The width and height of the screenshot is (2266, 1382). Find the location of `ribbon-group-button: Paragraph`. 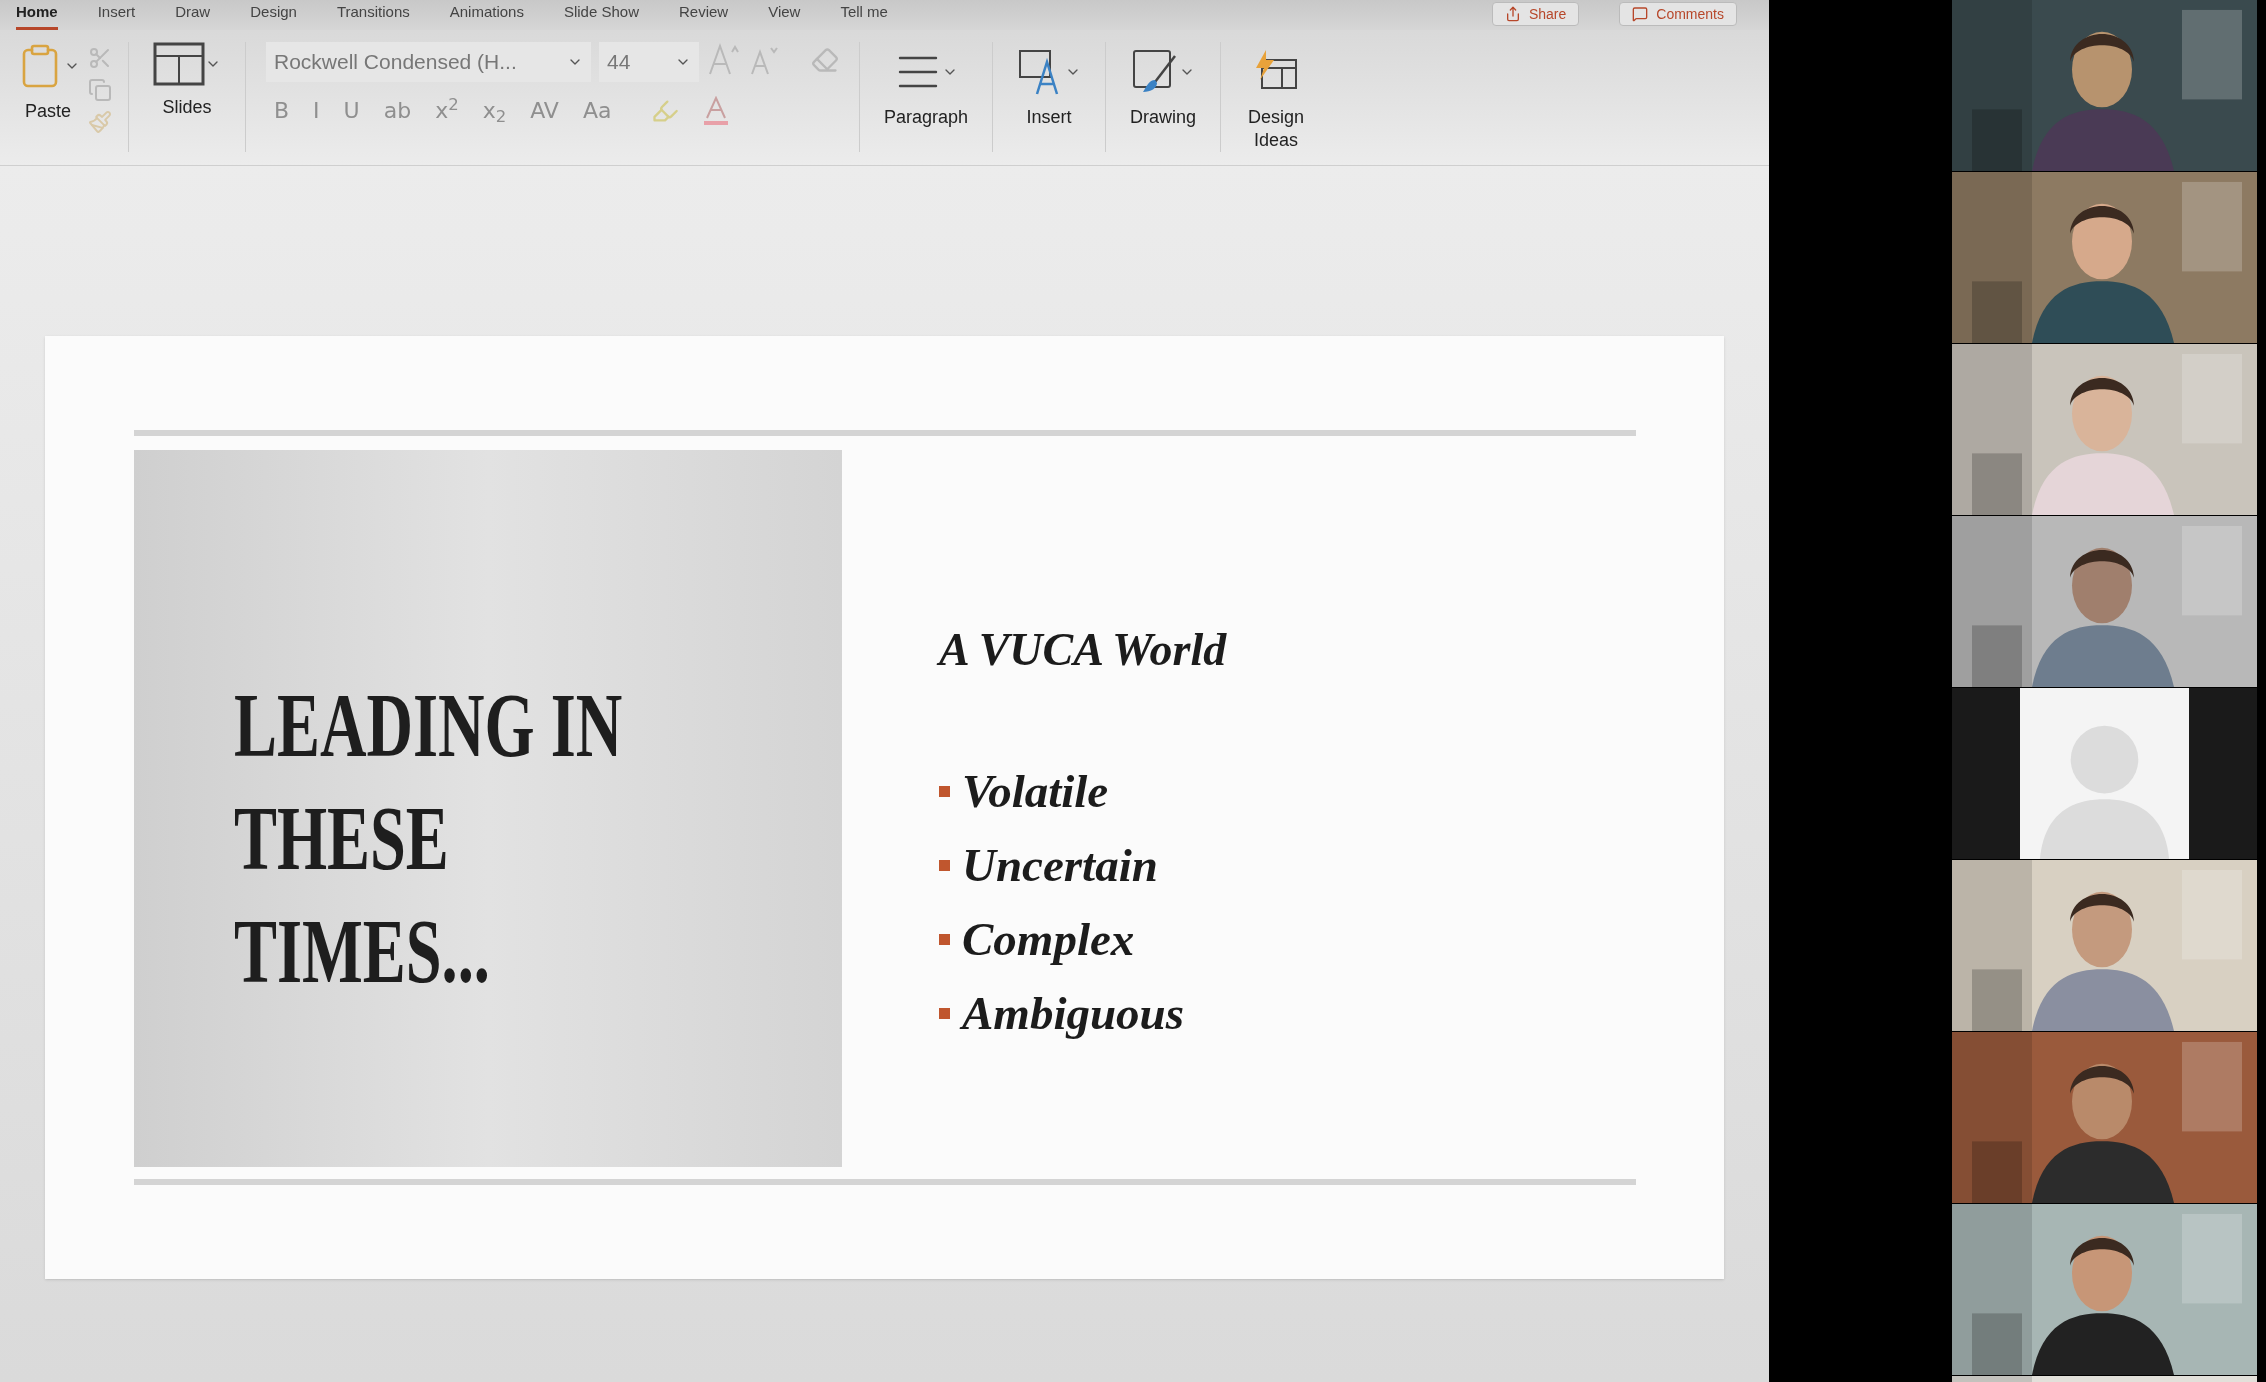

ribbon-group-button: Paragraph is located at coordinates (927, 97).